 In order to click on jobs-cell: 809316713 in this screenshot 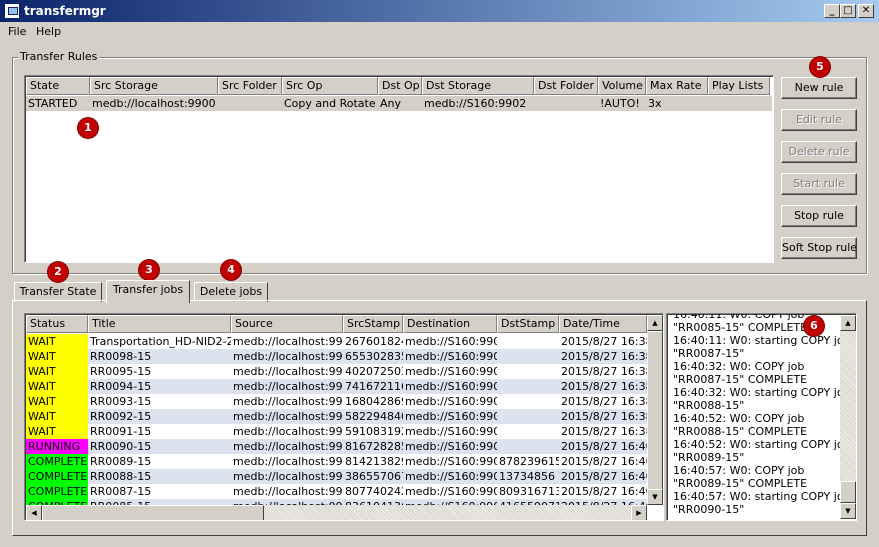, I will do `click(529, 491)`.